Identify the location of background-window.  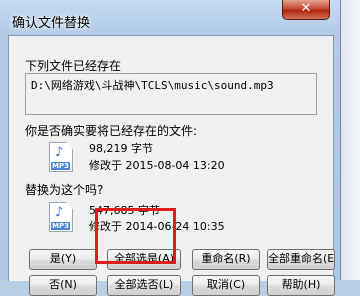
(350, 140).